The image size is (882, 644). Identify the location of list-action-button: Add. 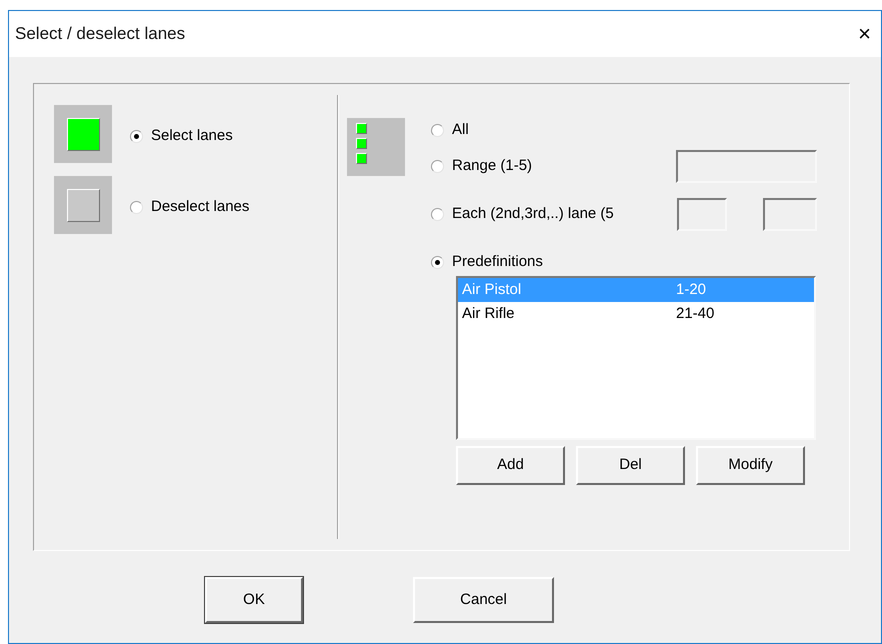
(510, 465).